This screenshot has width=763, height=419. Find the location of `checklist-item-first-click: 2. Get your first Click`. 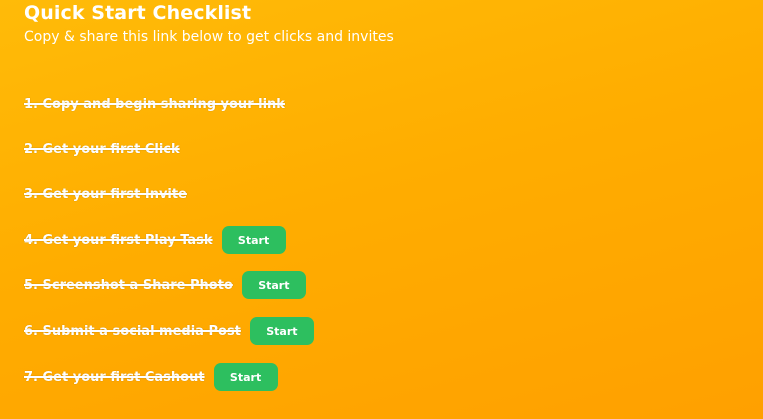

checklist-item-first-click: 2. Get your first Click is located at coordinates (102, 149).